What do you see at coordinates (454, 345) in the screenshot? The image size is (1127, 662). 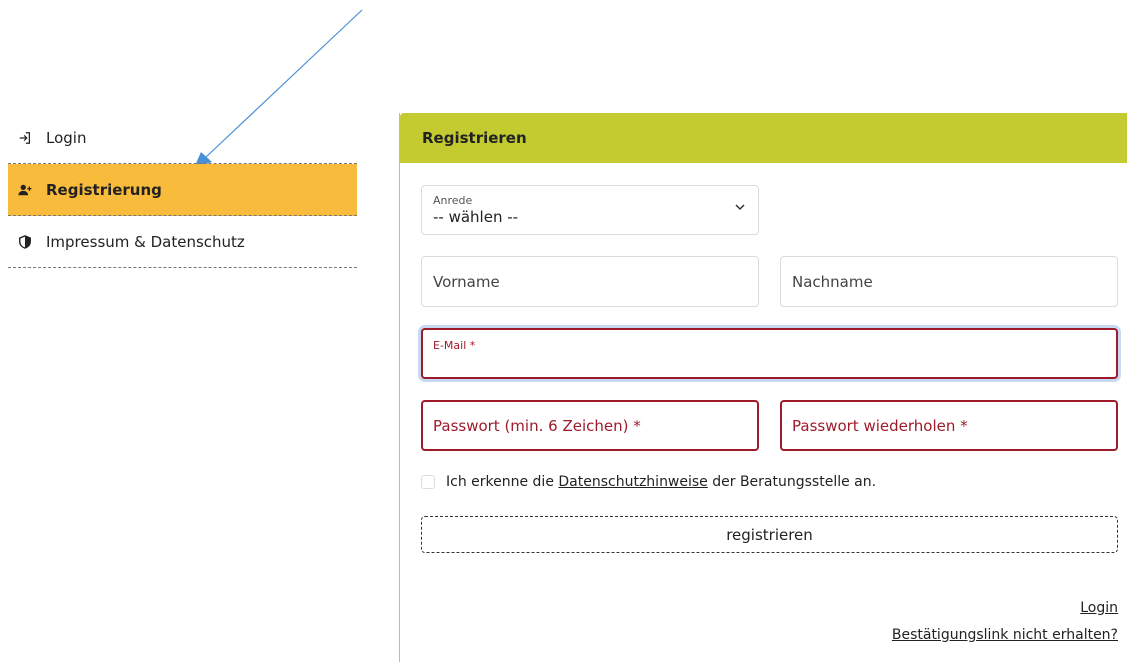 I see `email-label: E-Mail *` at bounding box center [454, 345].